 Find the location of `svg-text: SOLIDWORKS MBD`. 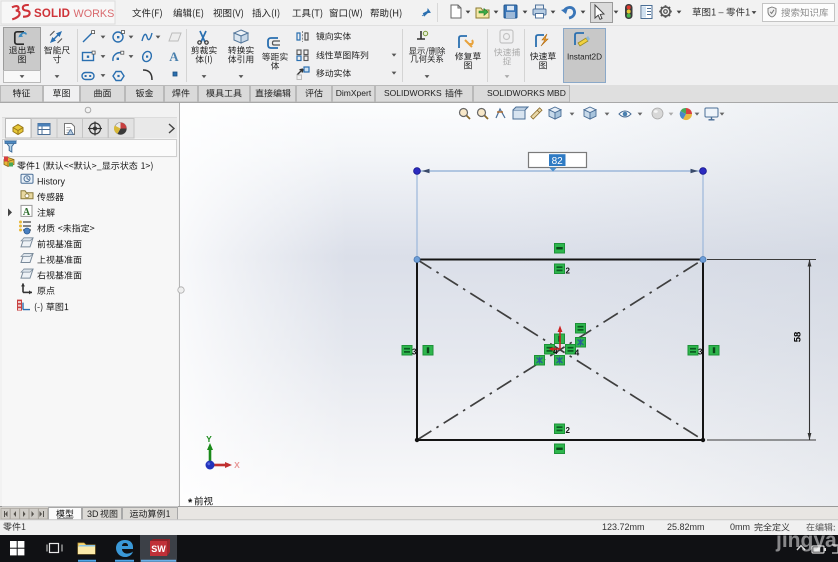

svg-text: SOLIDWORKS MBD is located at coordinates (526, 93).